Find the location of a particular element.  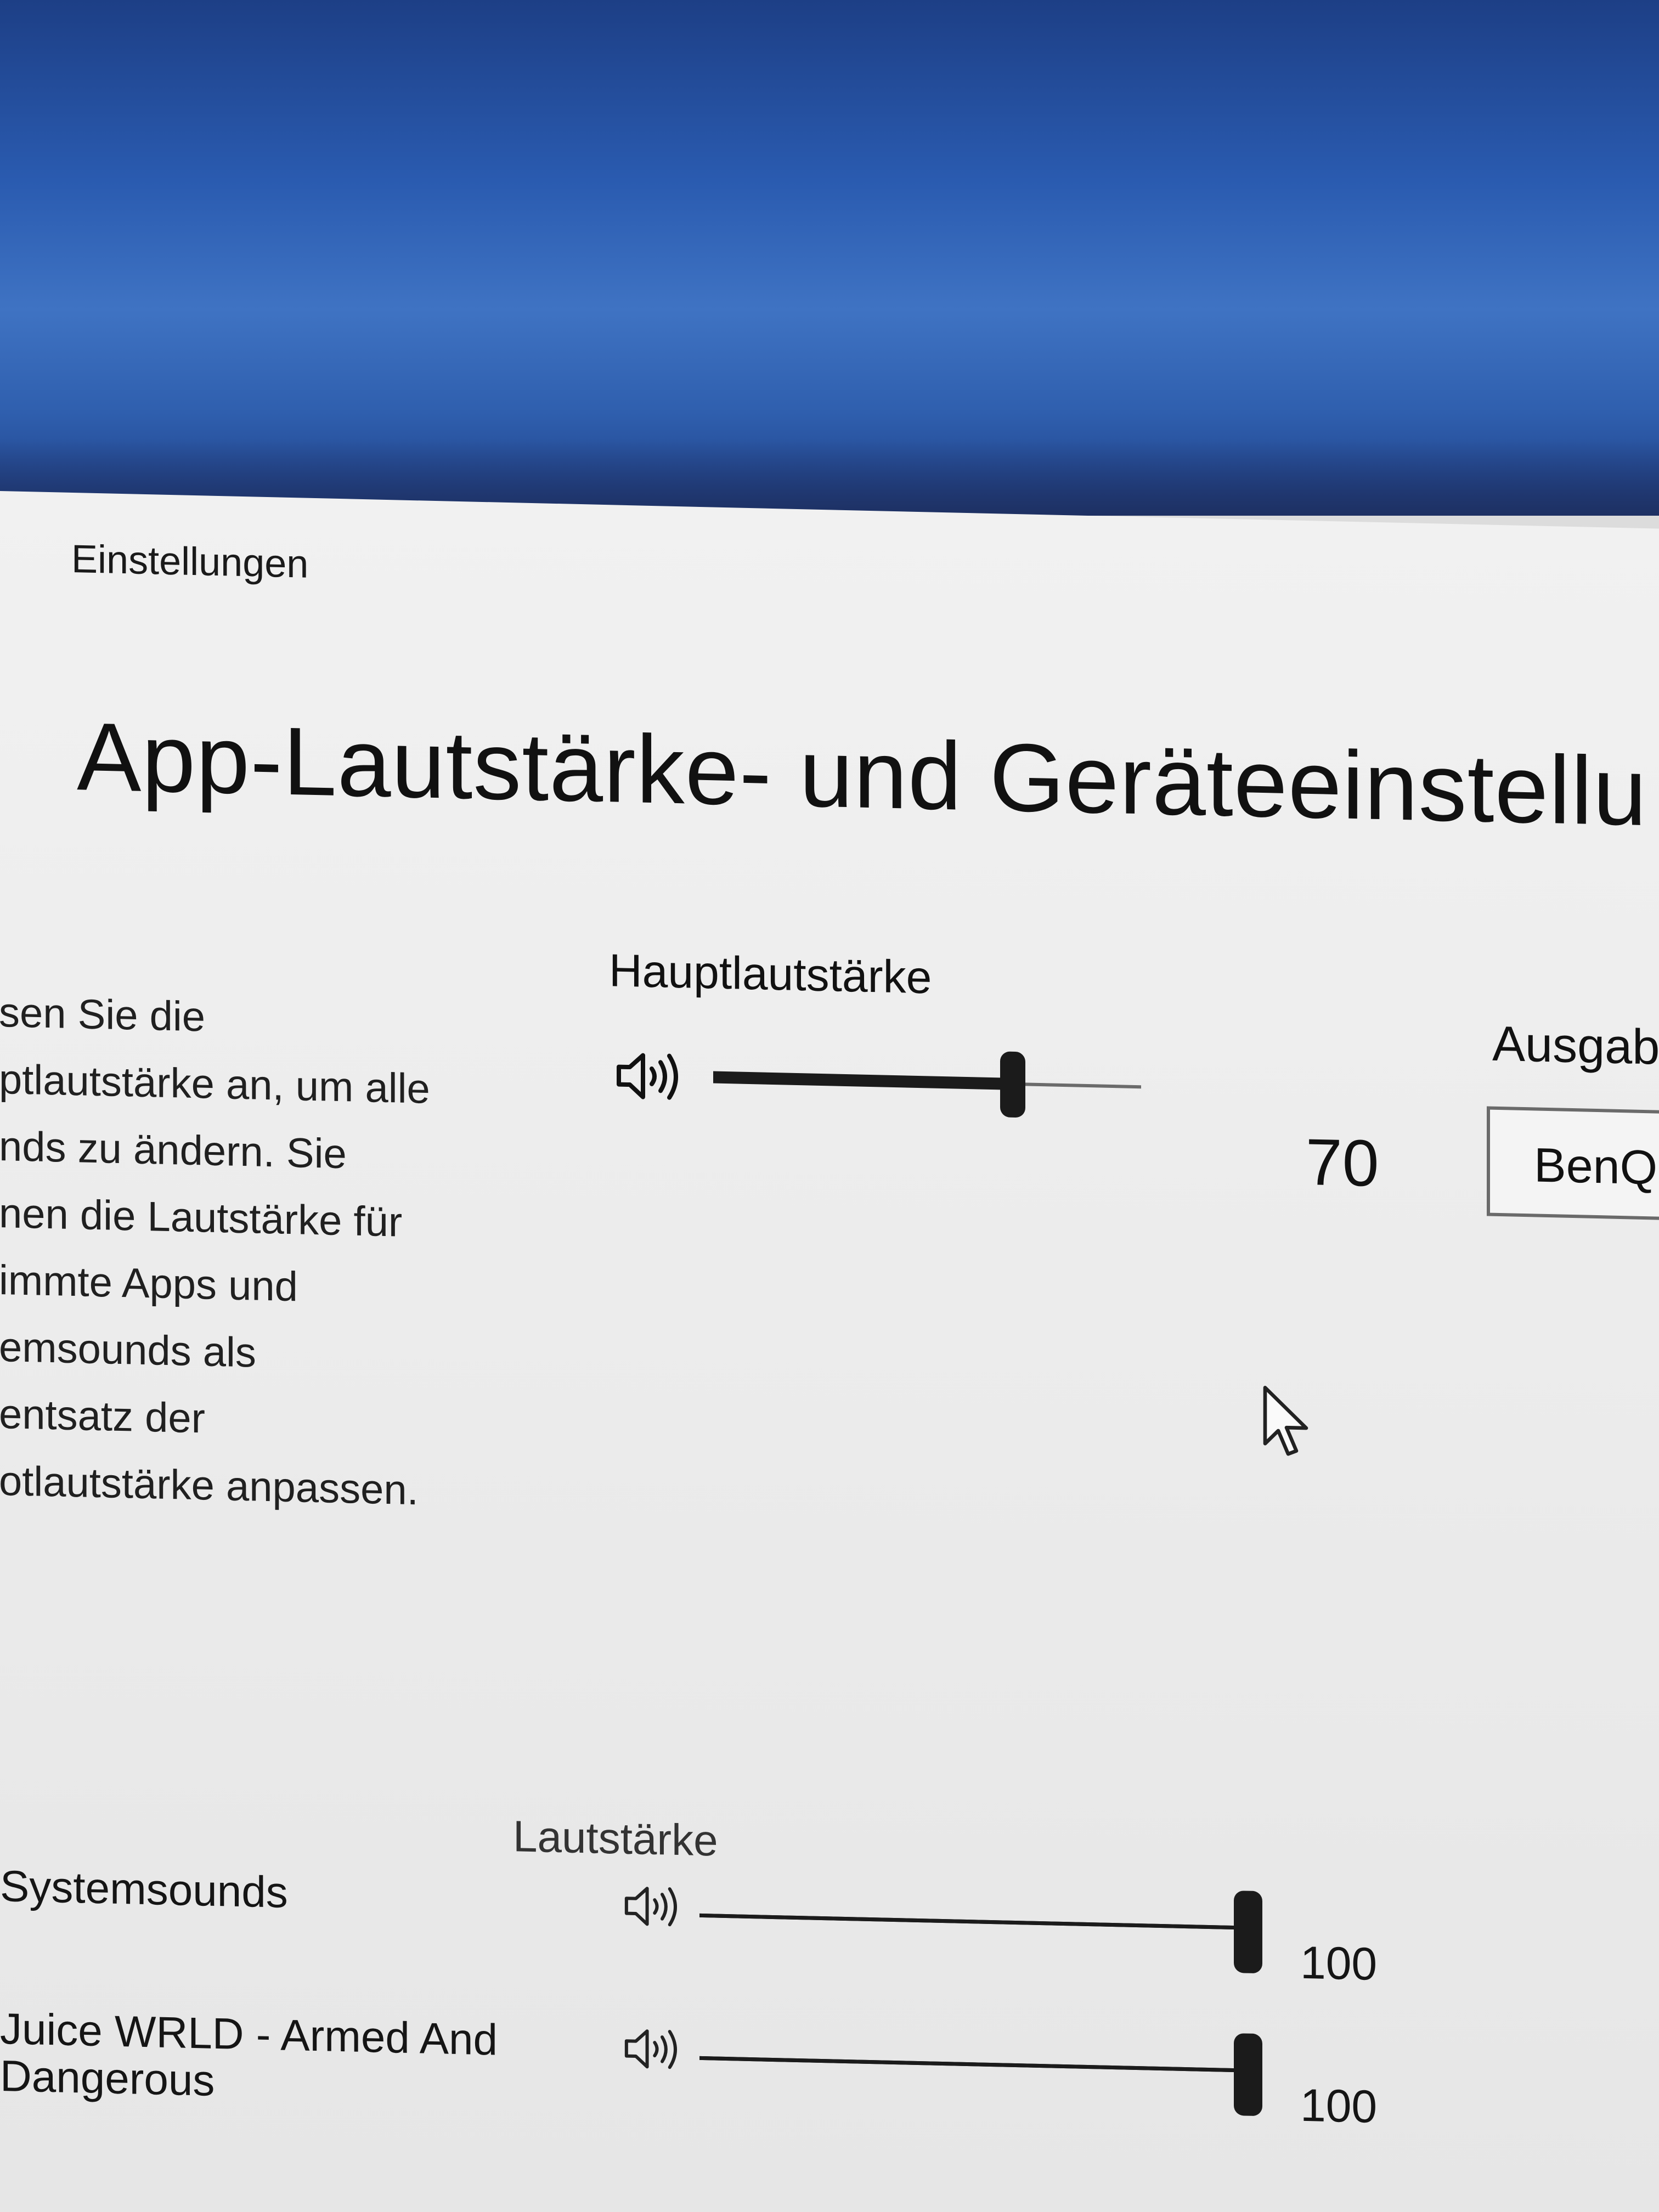

output-device-dropdown: BenQ is located at coordinates (1573, 1163).